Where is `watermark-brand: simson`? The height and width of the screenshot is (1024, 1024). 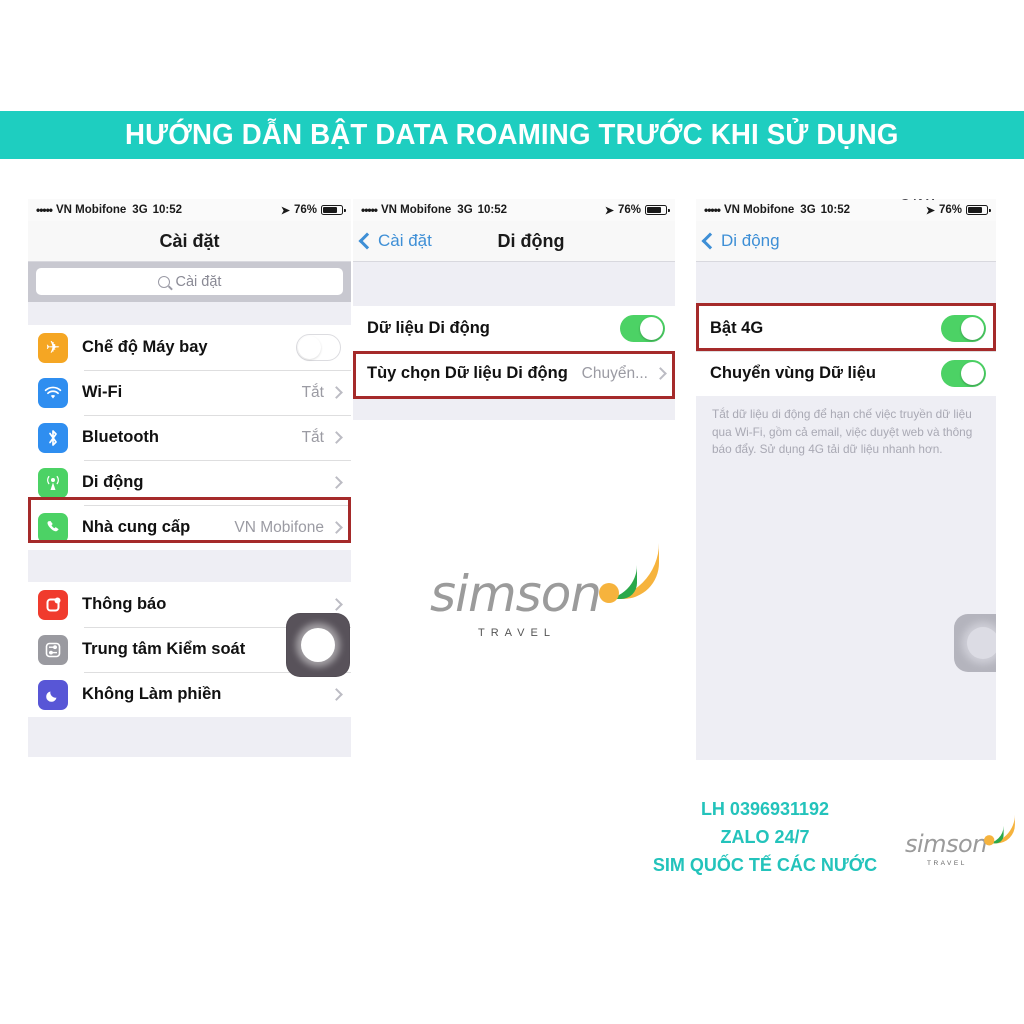
watermark-brand: simson is located at coordinates (516, 594).